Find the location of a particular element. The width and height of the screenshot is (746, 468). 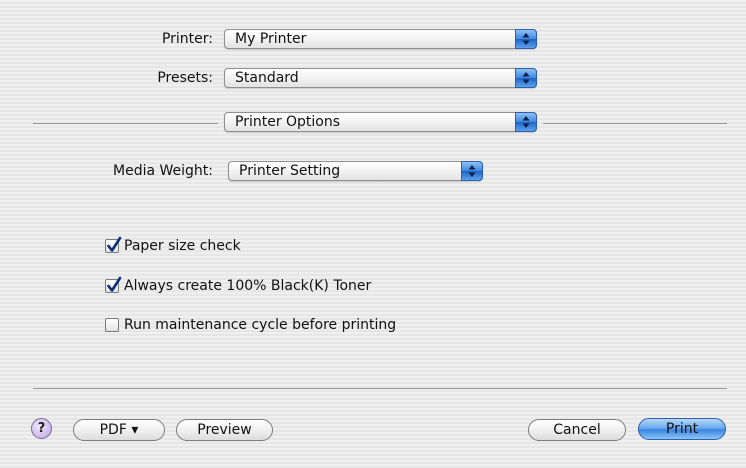

help-button: ? is located at coordinates (41, 428).